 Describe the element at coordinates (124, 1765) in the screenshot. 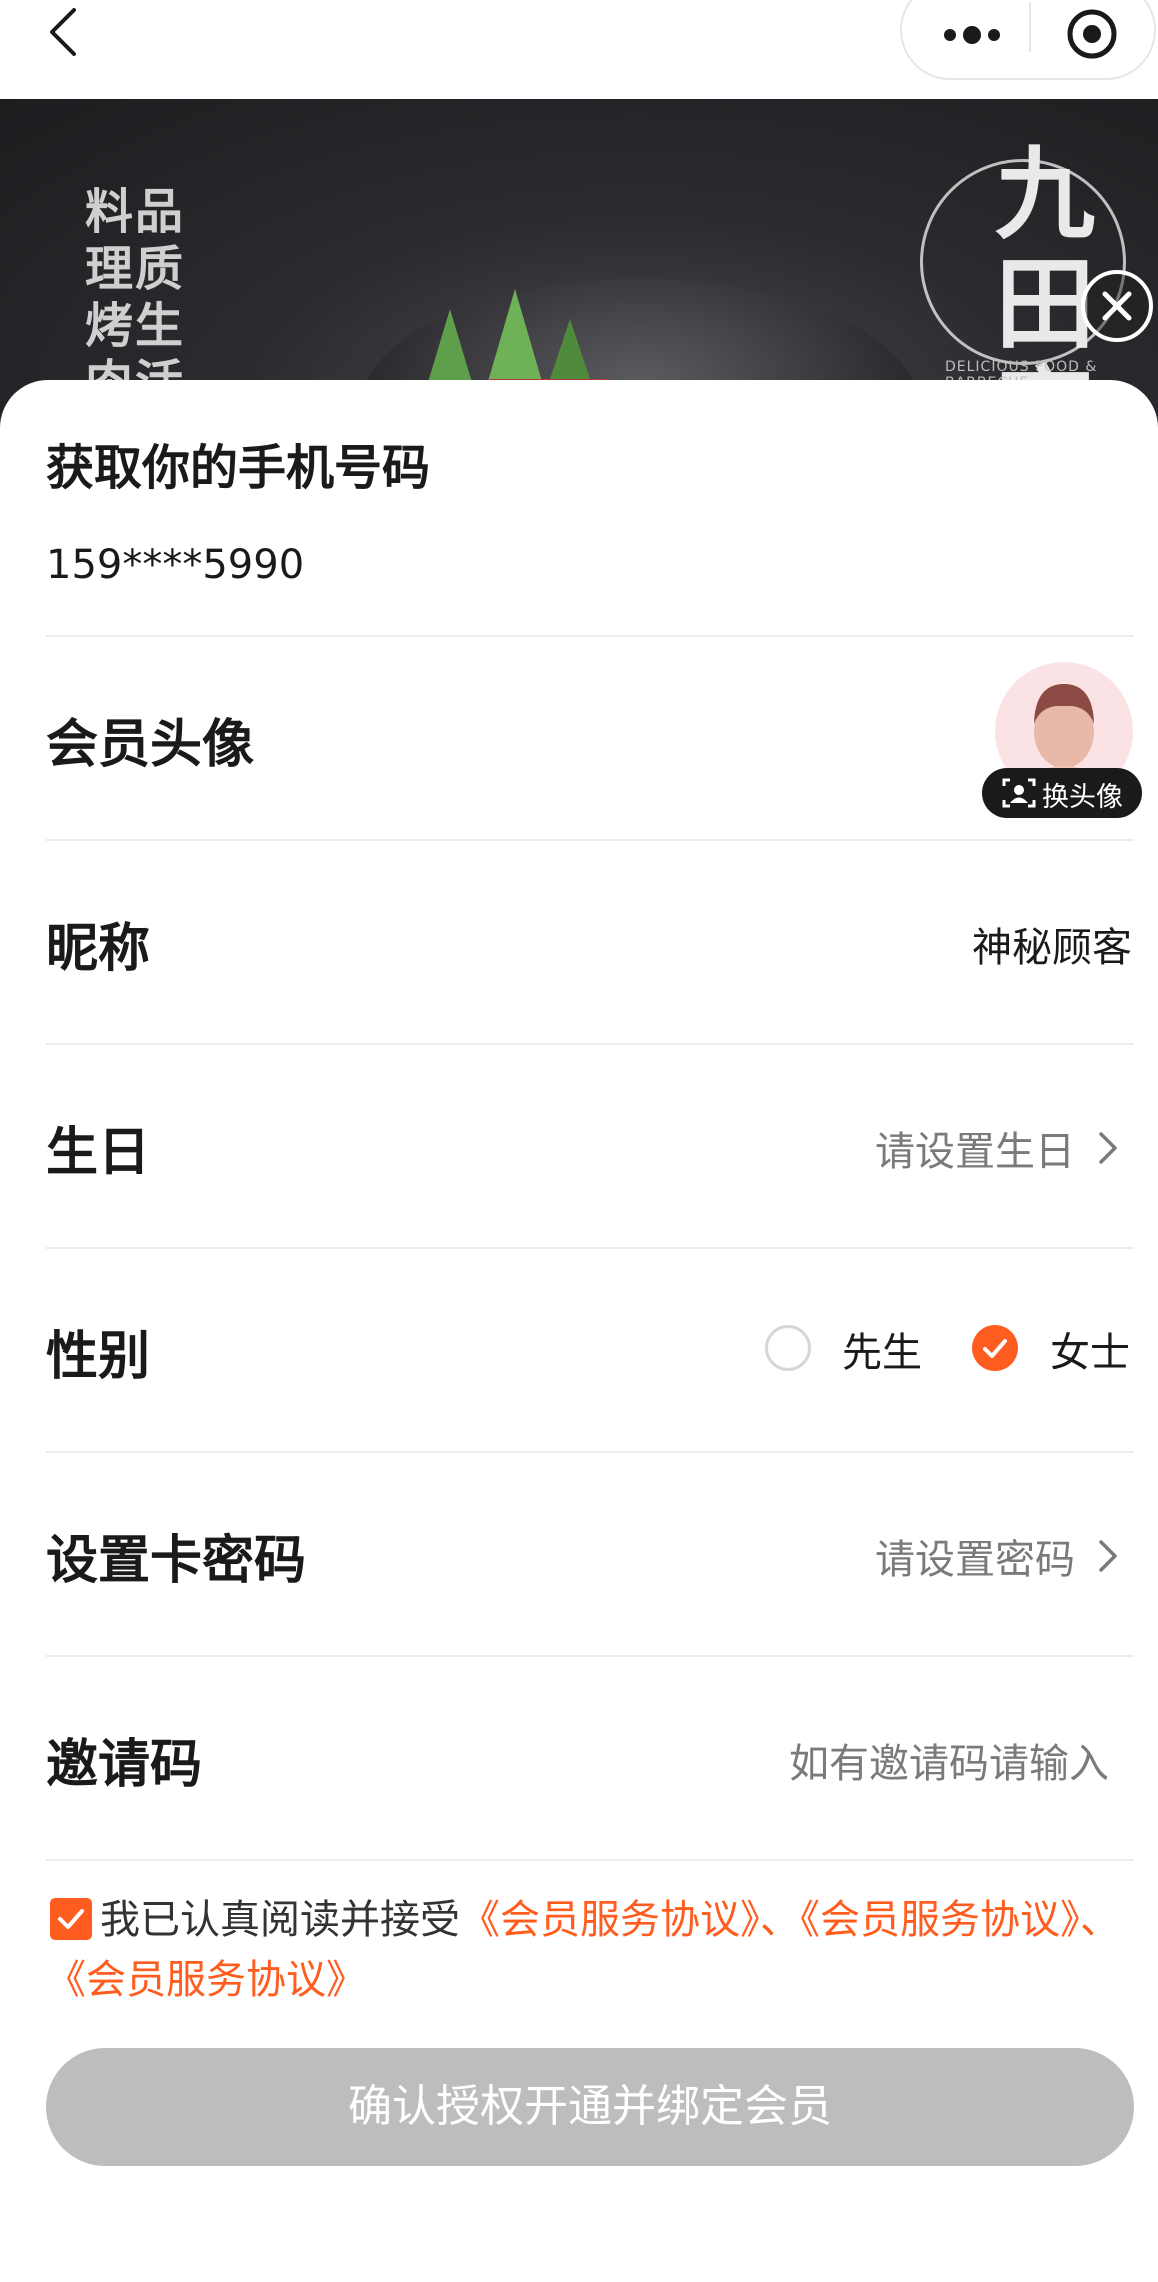

I see `invite-code-label: 邀请码` at that location.